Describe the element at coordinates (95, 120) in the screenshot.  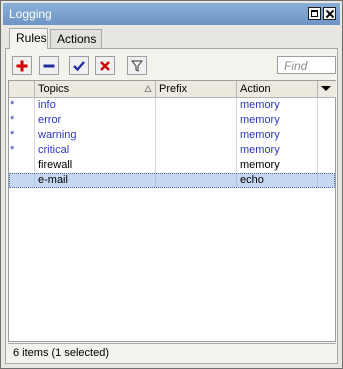
I see `row-topics: error` at that location.